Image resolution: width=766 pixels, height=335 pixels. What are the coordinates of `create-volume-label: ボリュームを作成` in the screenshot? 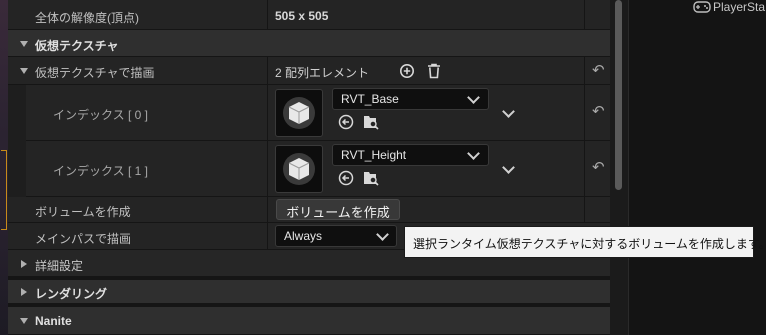 It's located at (83, 212).